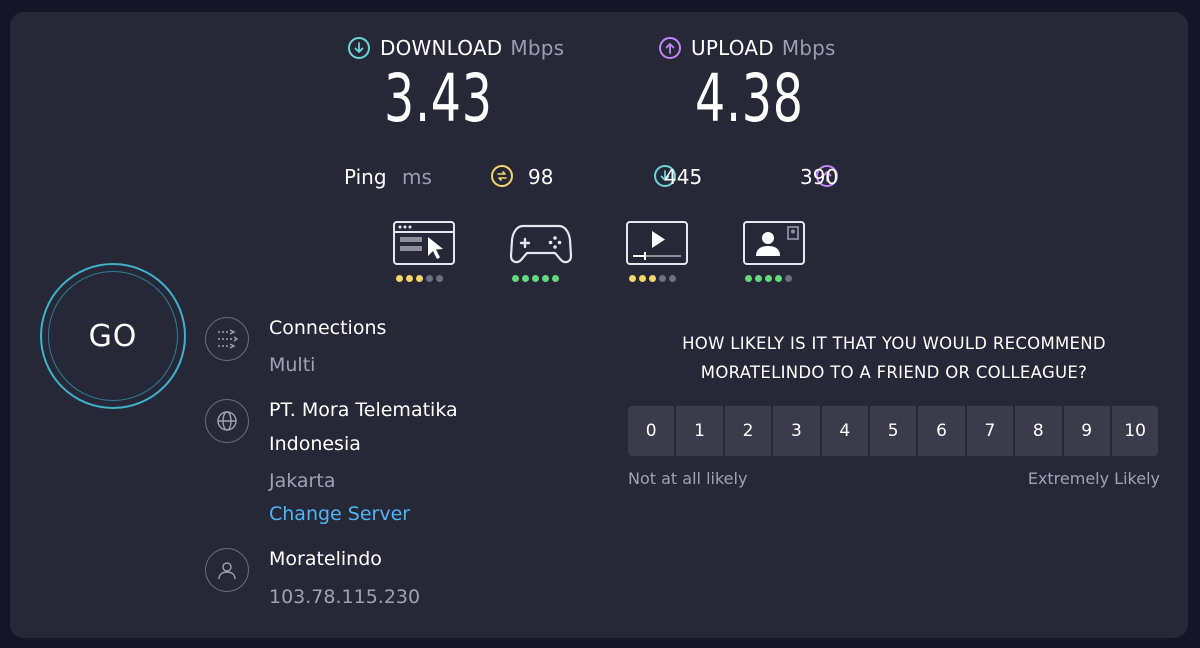 The height and width of the screenshot is (648, 1200). What do you see at coordinates (688, 478) in the screenshot?
I see `scale-low-label: Not at all likely` at bounding box center [688, 478].